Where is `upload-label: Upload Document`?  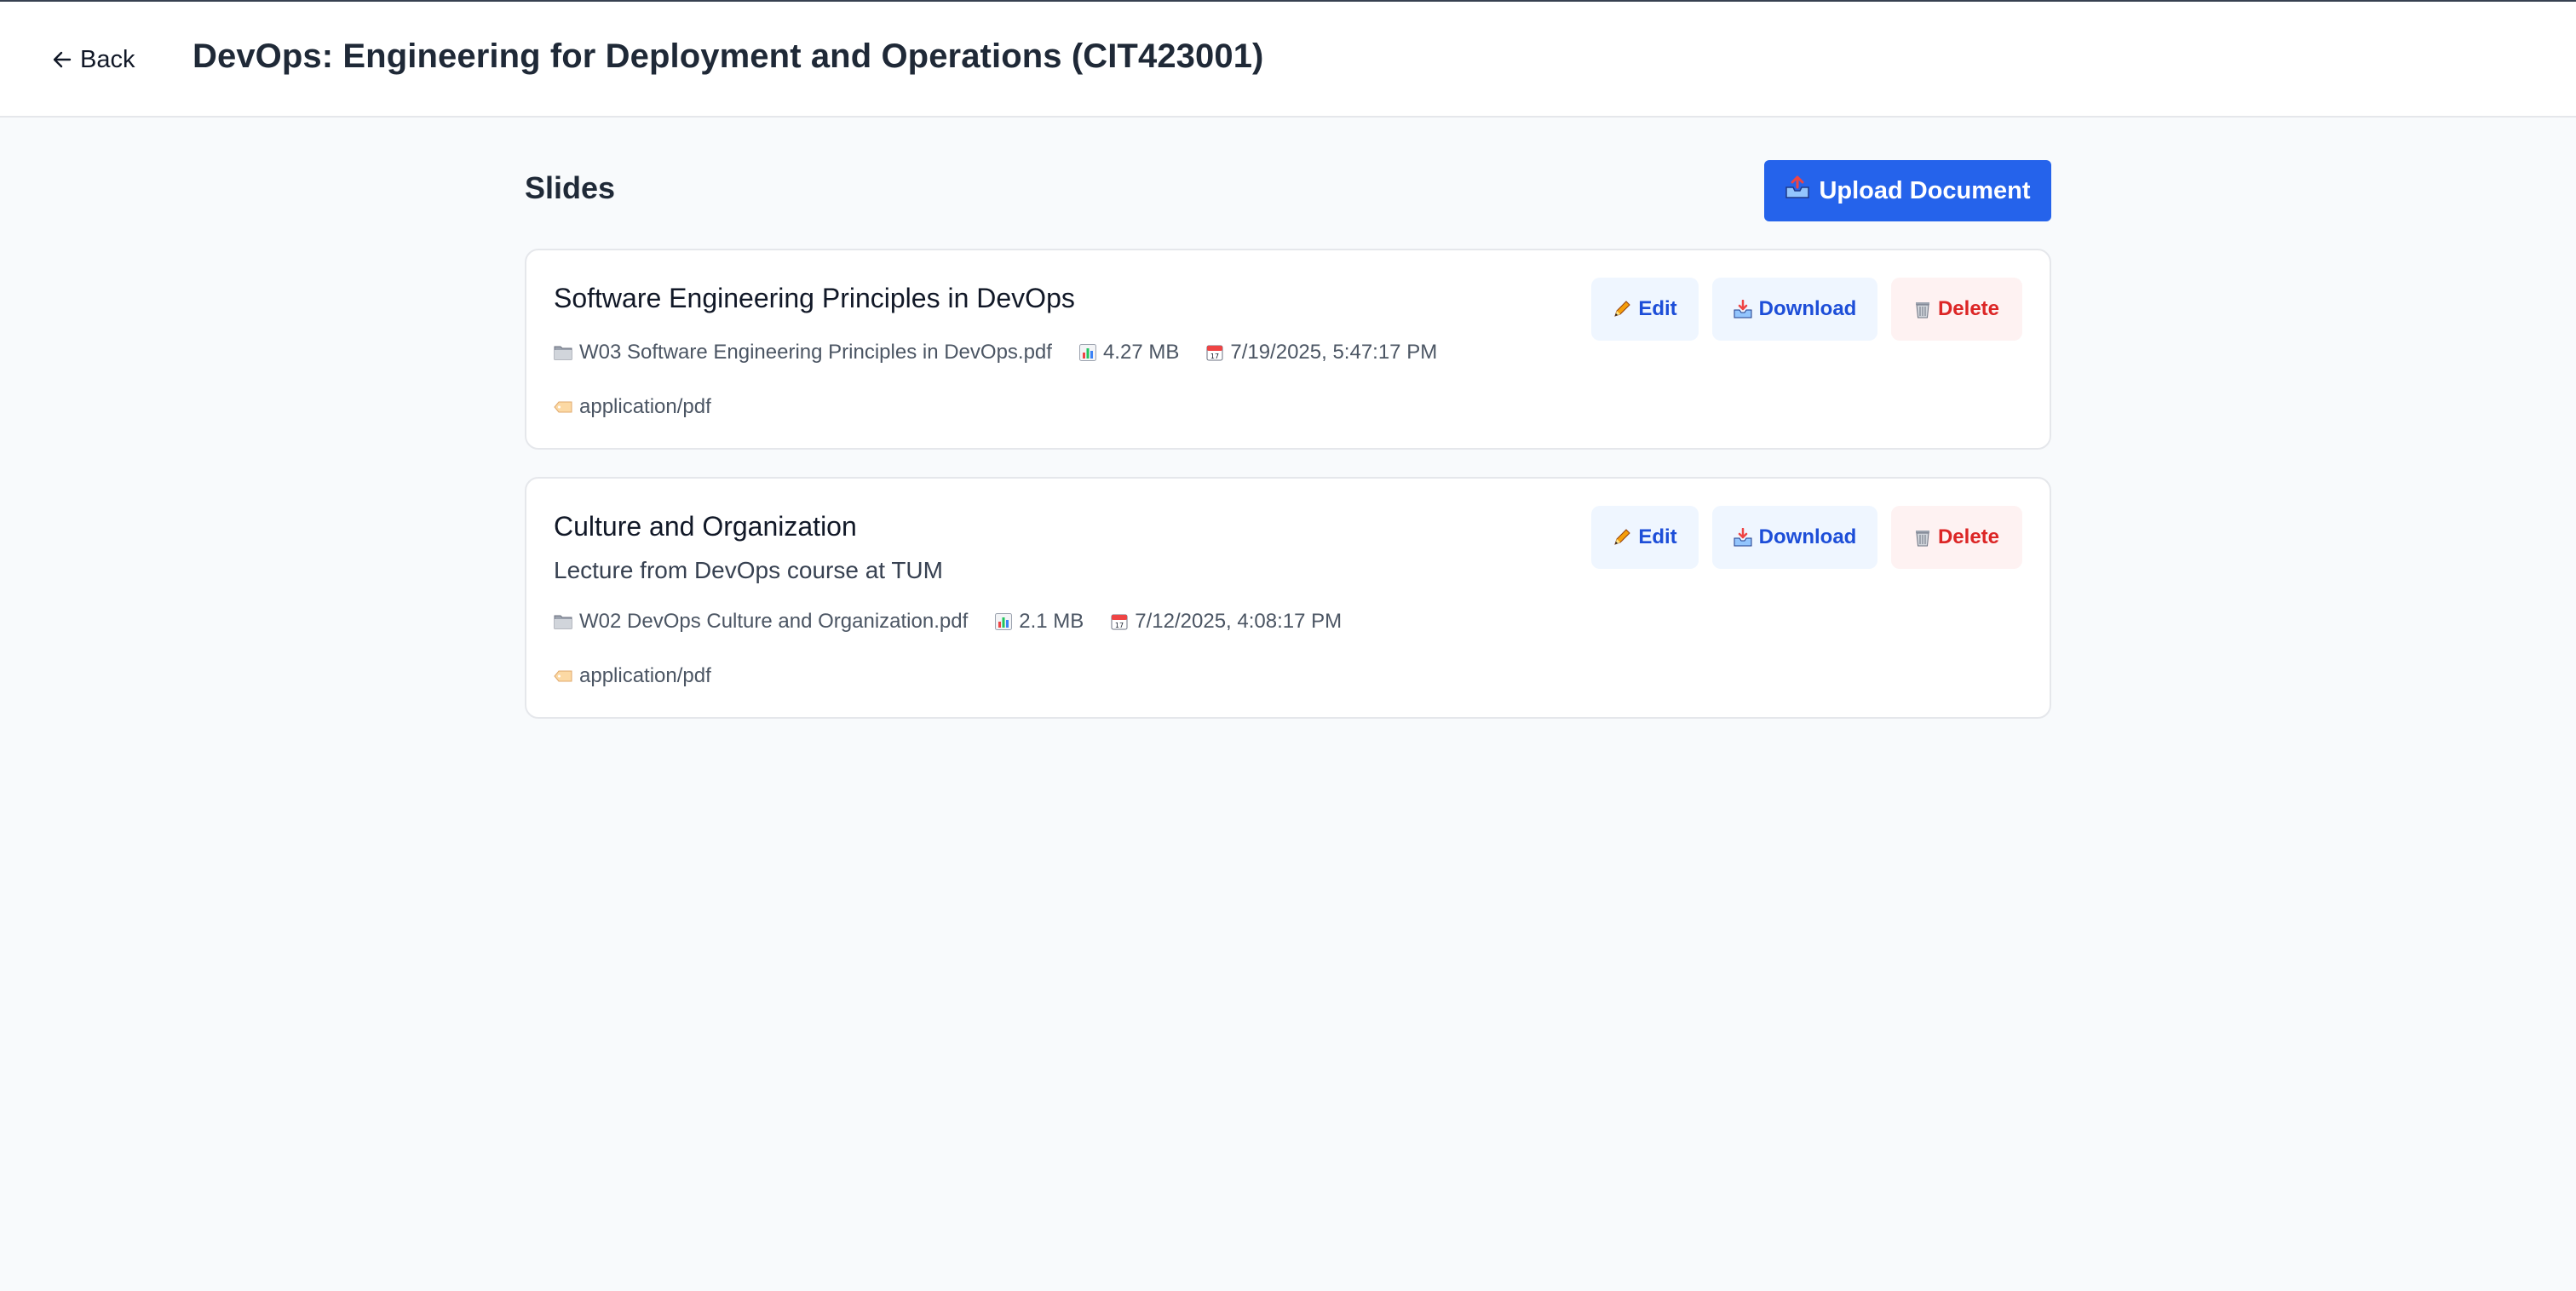
upload-label: Upload Document is located at coordinates (1925, 190).